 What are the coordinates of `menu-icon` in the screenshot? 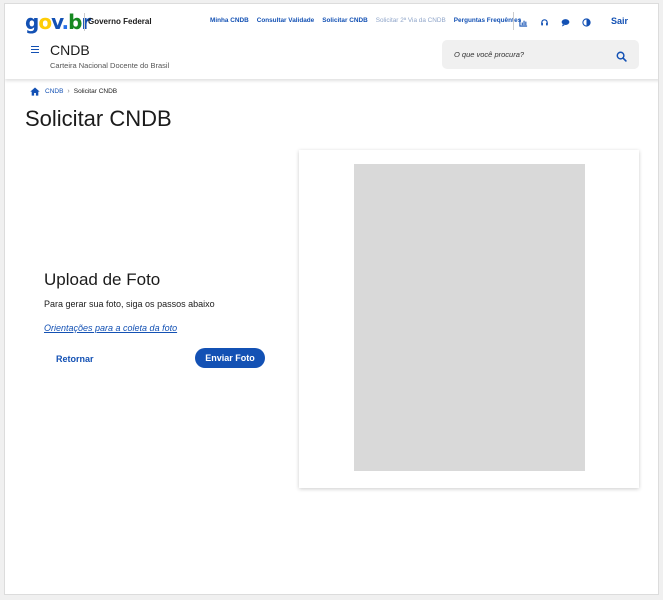 It's located at (35, 49).